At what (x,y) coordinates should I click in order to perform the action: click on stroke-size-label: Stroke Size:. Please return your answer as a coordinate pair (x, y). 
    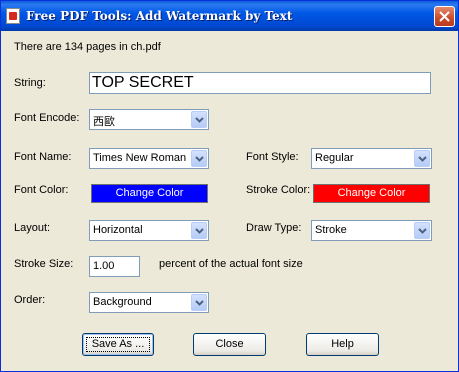
    Looking at the image, I should click on (44, 264).